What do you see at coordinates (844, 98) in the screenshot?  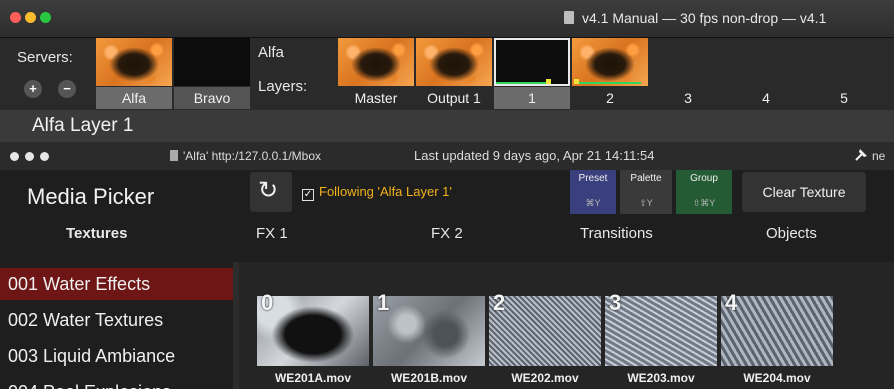 I see `layer-label: 5` at bounding box center [844, 98].